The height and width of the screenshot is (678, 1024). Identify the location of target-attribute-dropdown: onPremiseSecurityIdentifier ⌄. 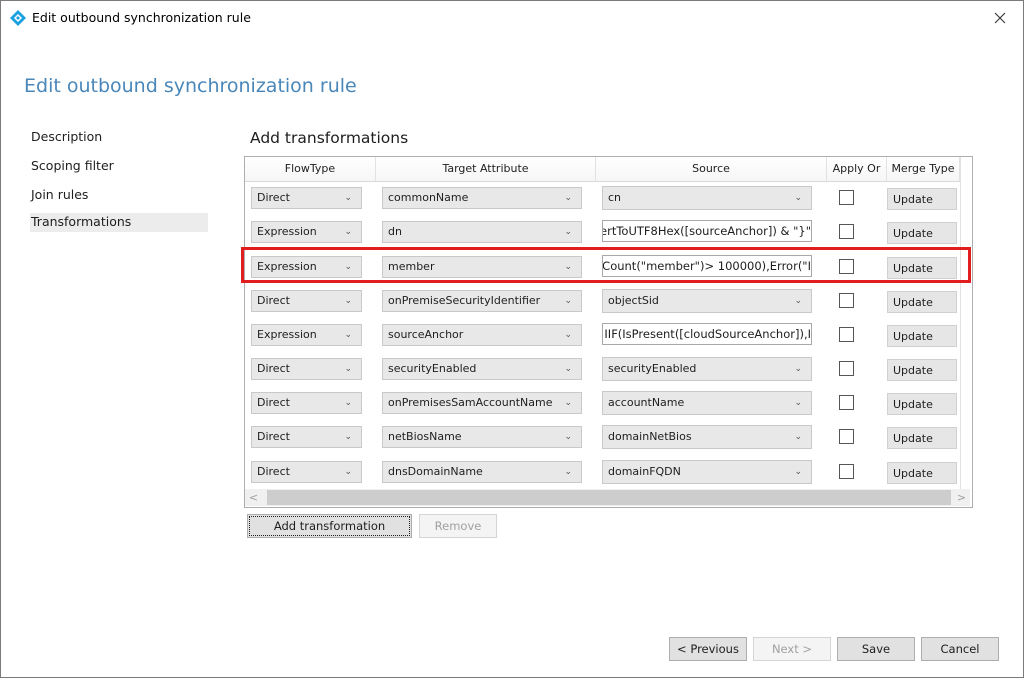
(482, 301).